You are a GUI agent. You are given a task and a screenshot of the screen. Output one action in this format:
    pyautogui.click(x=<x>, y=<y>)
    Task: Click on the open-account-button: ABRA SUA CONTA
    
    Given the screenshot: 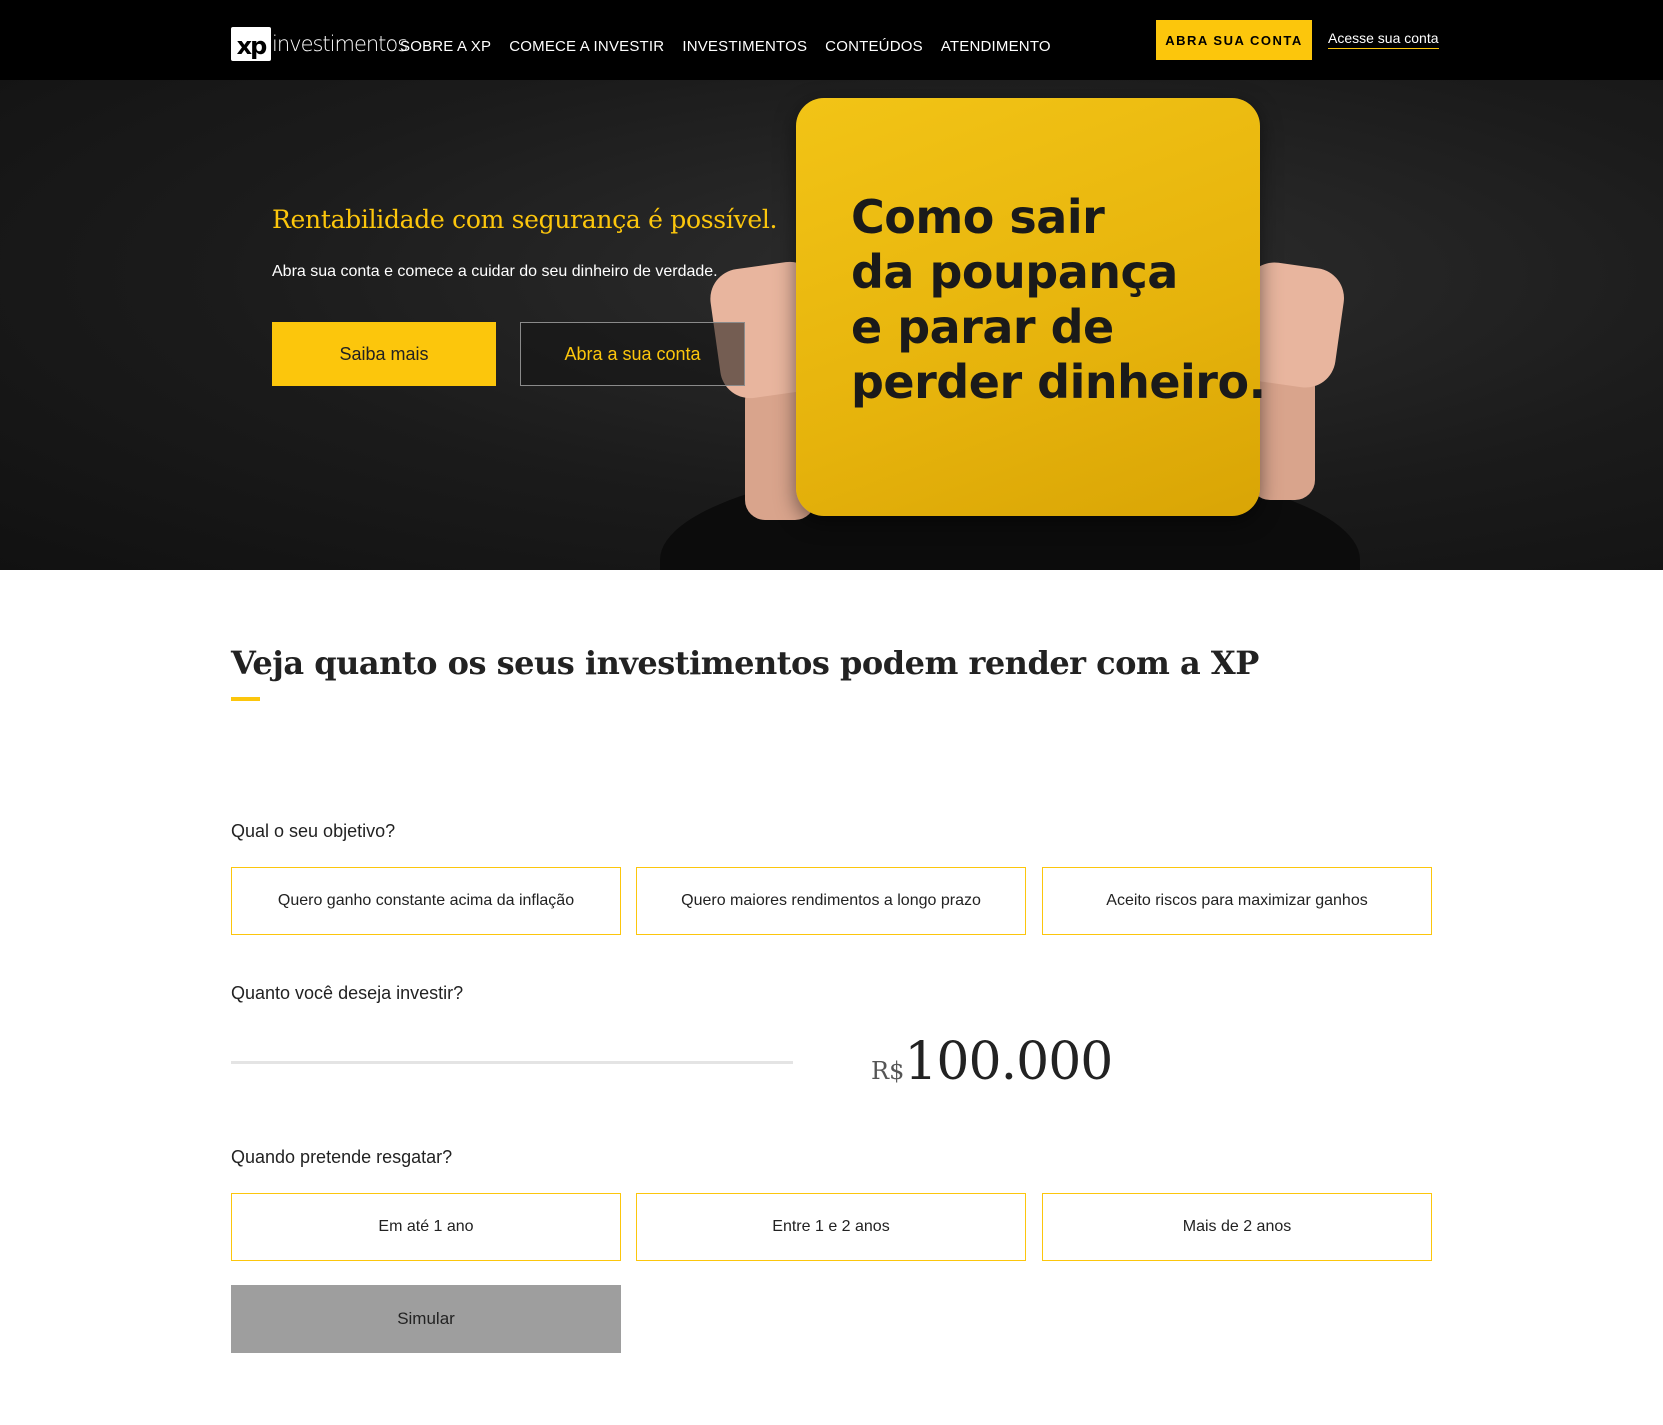 What is the action you would take?
    pyautogui.click(x=1234, y=40)
    